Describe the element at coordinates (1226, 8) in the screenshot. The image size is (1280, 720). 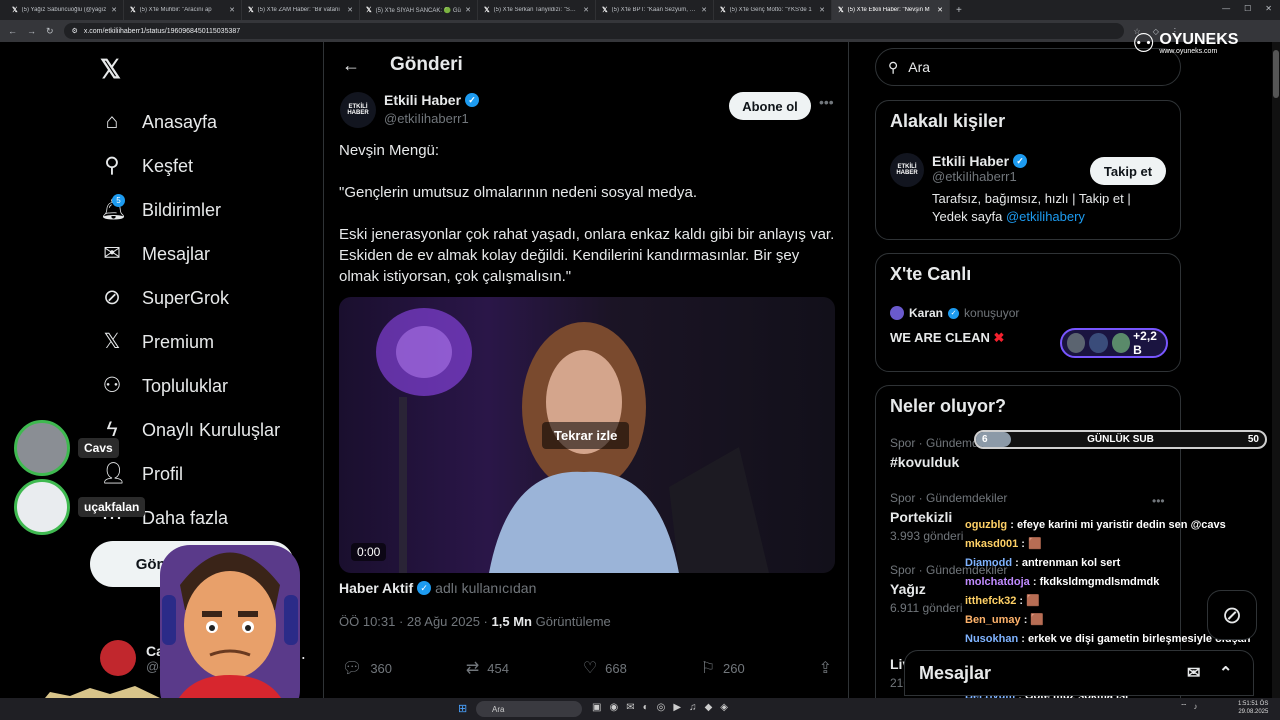
I see `minimize-icon: —` at that location.